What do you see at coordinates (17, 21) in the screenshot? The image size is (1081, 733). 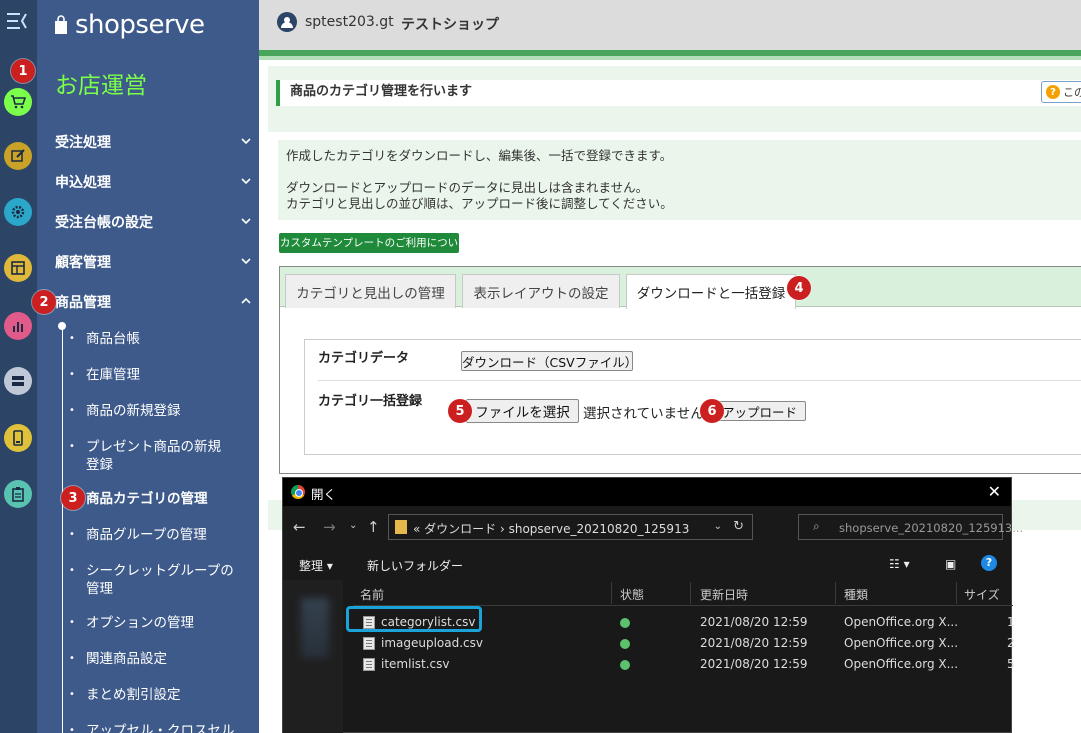 I see `menu-collapse-icon` at bounding box center [17, 21].